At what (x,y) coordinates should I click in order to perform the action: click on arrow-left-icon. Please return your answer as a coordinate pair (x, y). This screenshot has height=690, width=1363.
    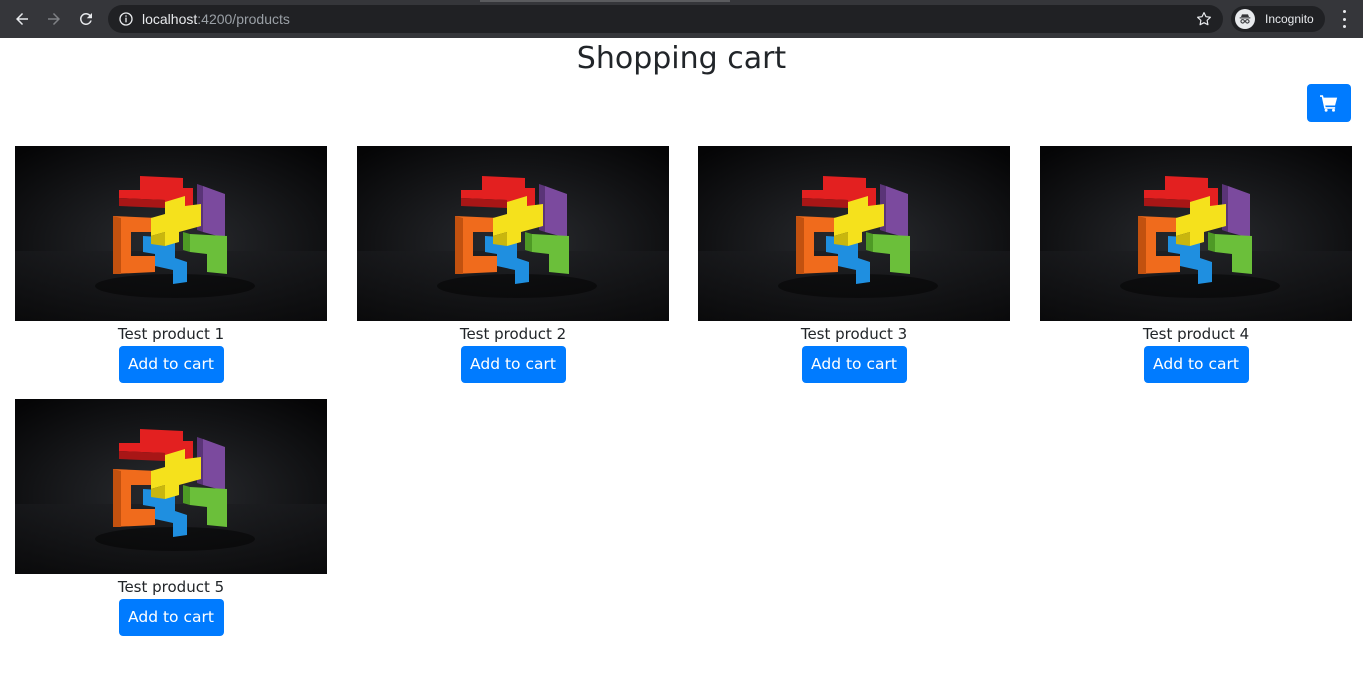
    Looking at the image, I should click on (22, 19).